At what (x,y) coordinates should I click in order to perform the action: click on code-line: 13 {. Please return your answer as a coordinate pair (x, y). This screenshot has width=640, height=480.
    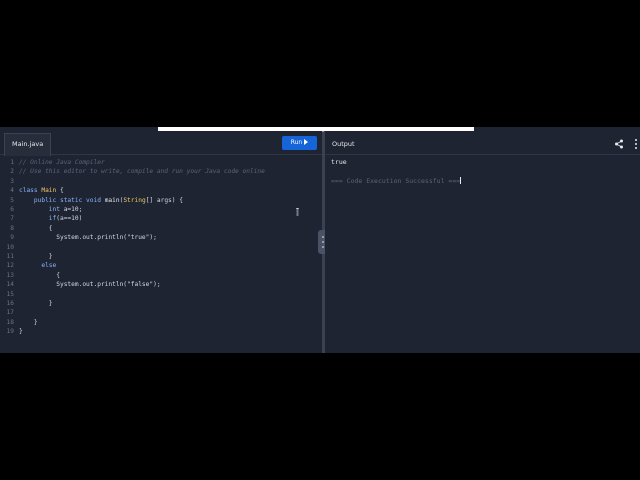
    Looking at the image, I should click on (161, 275).